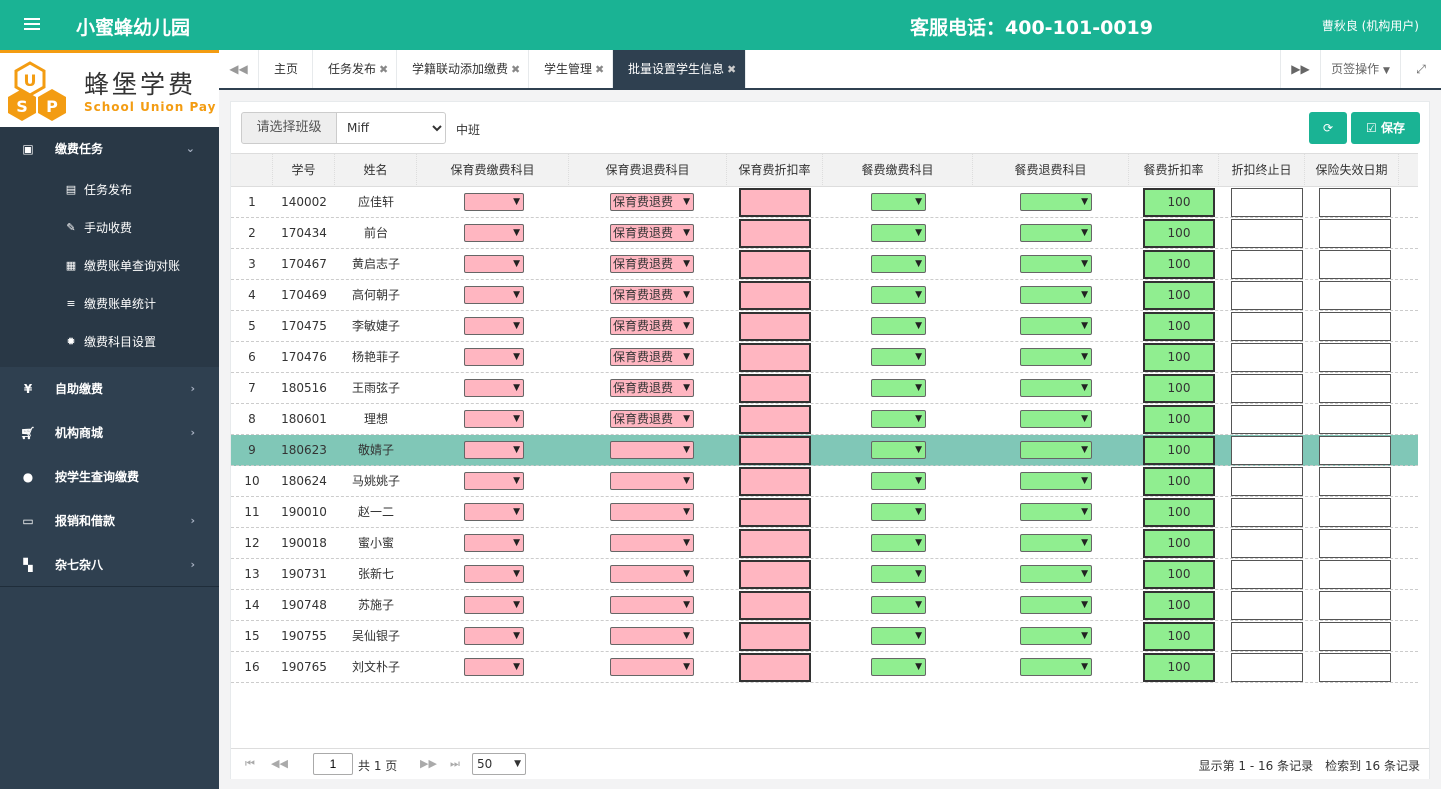 This screenshot has width=1441, height=789. Describe the element at coordinates (824, 574) in the screenshot. I see `table-row: 13 190731 张新七 ▼ ▼ ▼ ▼ 100` at that location.